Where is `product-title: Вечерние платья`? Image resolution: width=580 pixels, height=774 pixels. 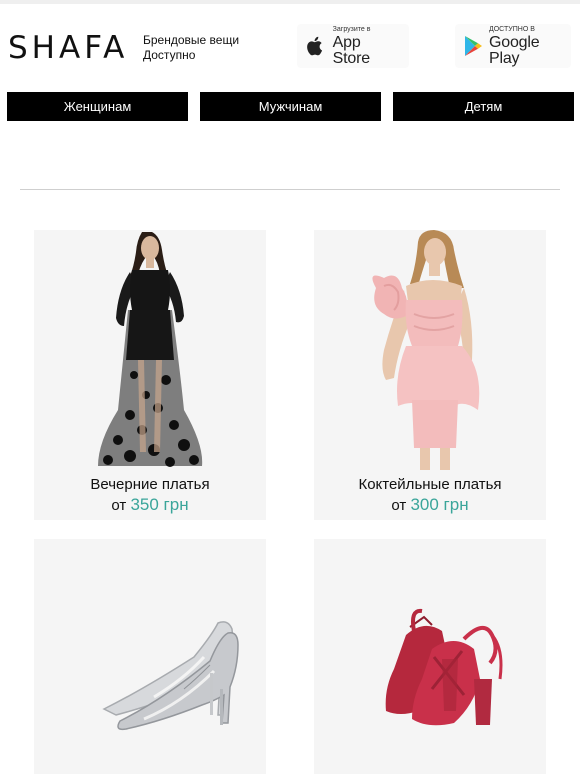 product-title: Вечерние платья is located at coordinates (150, 484).